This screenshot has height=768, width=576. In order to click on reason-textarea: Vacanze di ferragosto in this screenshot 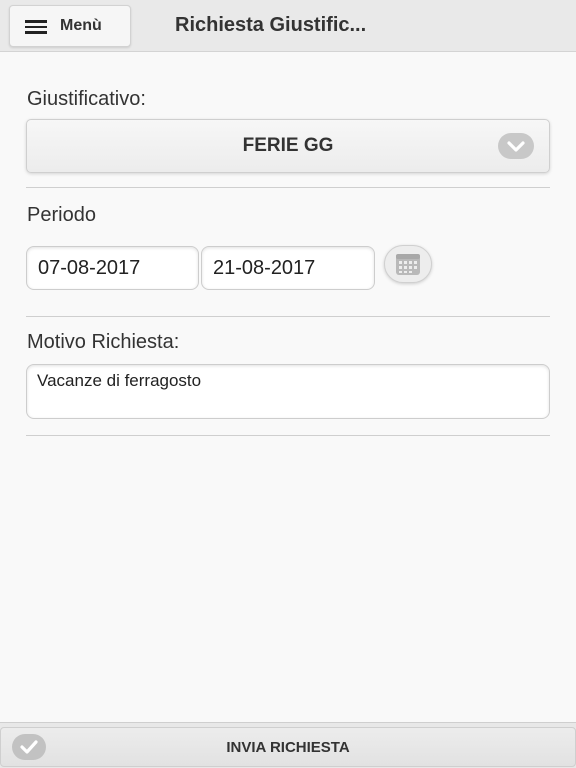, I will do `click(288, 391)`.